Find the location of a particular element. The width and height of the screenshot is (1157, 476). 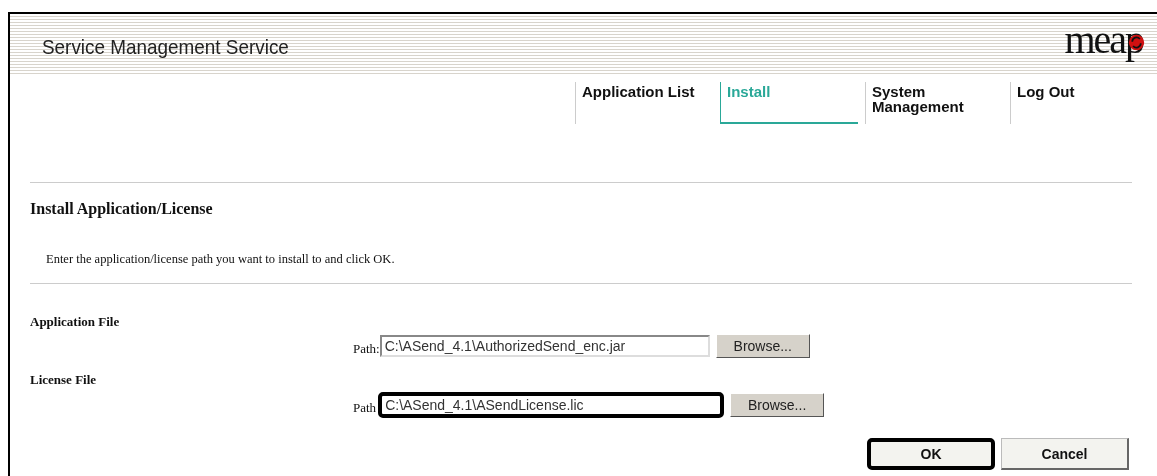

logo-mark-icon is located at coordinates (1136, 42).